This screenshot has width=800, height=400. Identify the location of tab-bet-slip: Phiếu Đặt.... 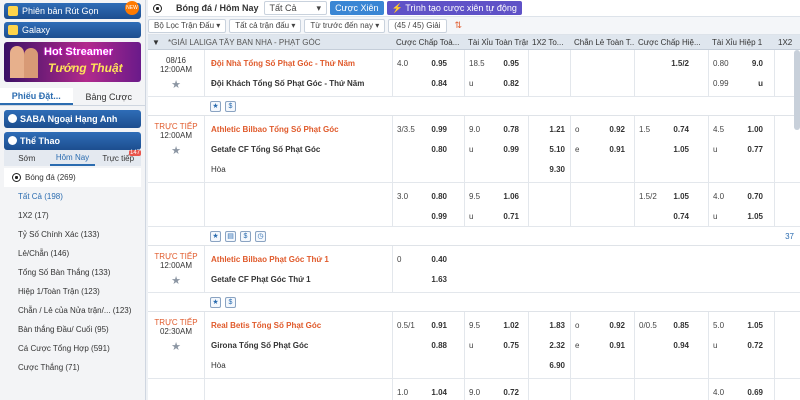
(36, 96).